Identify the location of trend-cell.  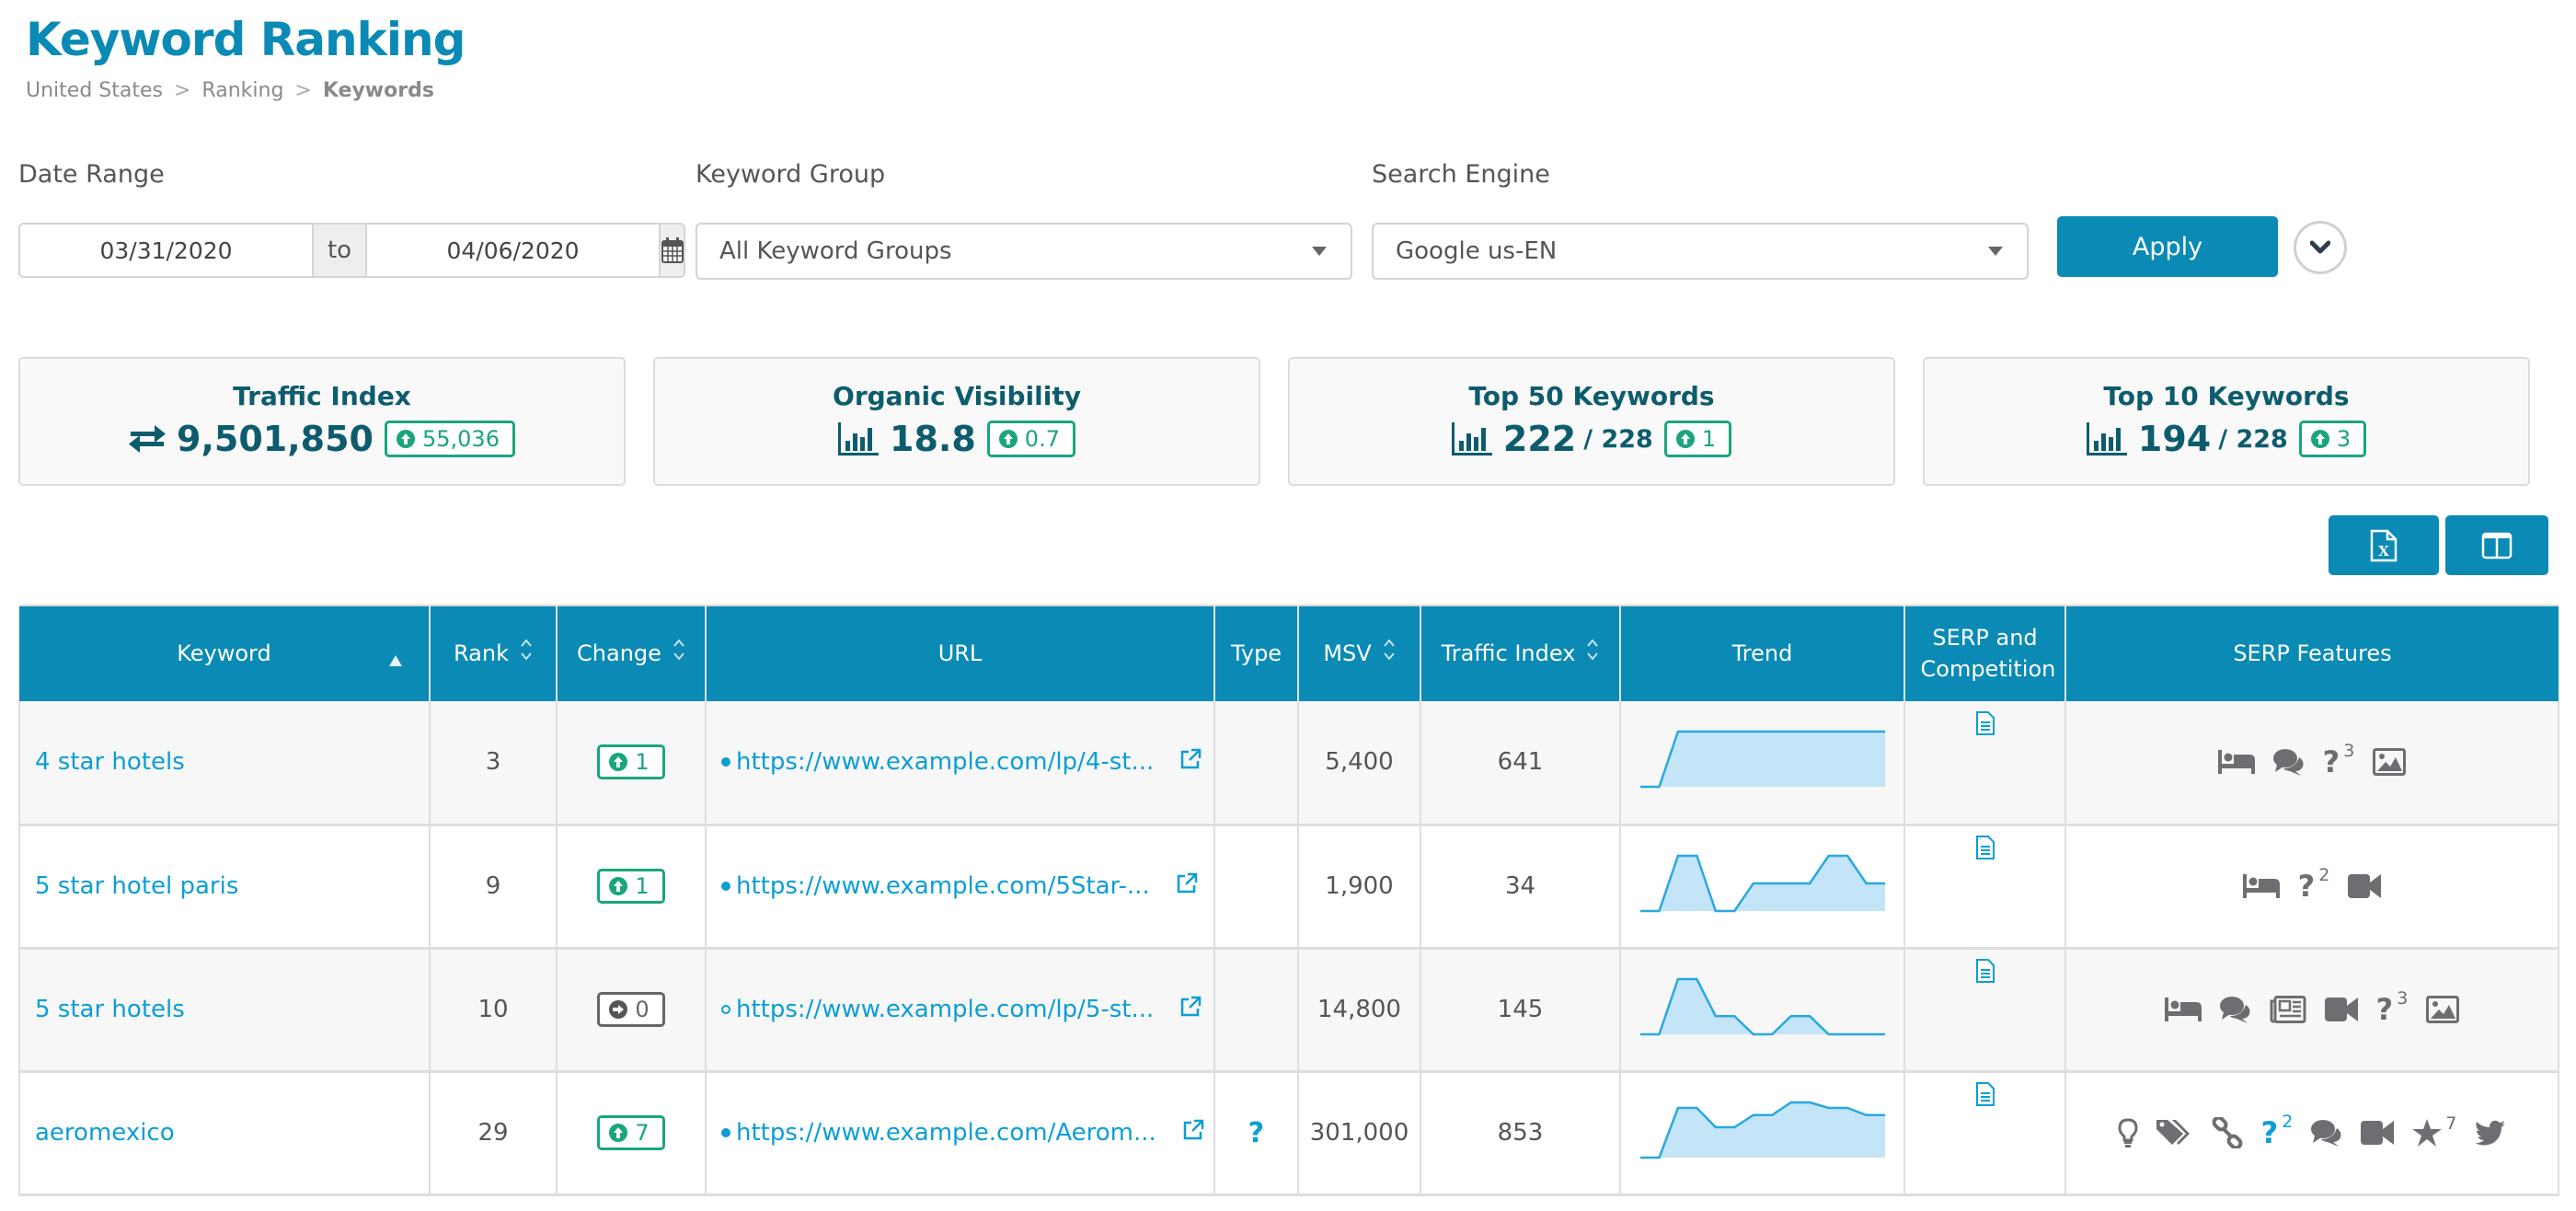
(1762, 887).